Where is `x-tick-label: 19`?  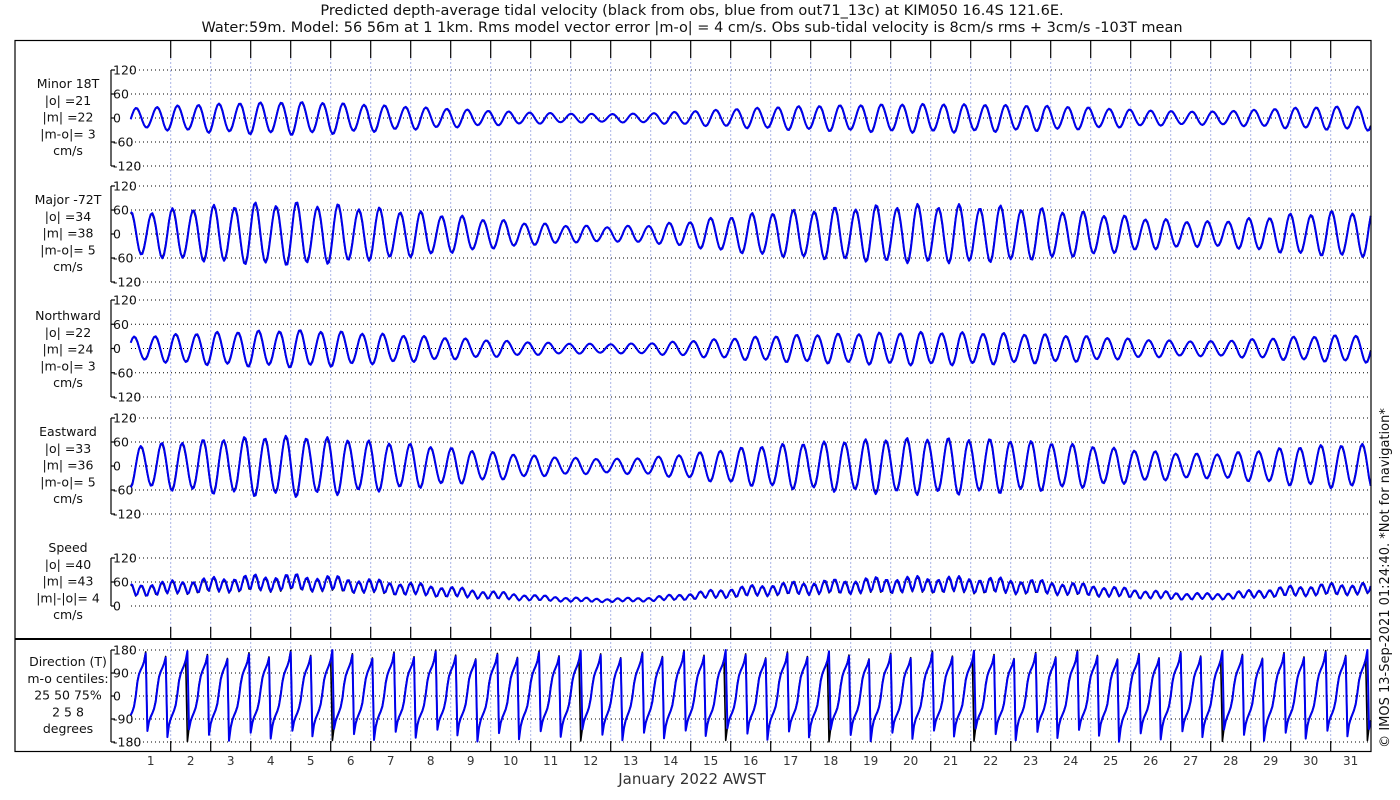 x-tick-label: 19 is located at coordinates (870, 761).